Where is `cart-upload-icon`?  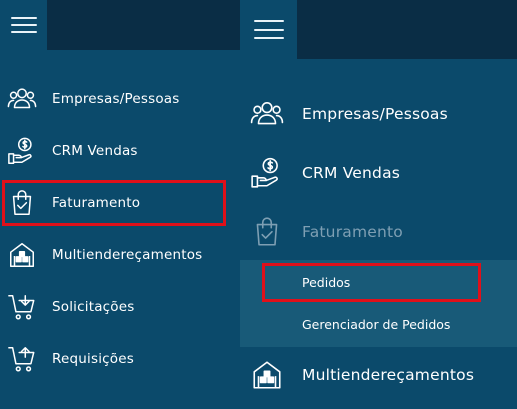
cart-upload-icon is located at coordinates (22, 359).